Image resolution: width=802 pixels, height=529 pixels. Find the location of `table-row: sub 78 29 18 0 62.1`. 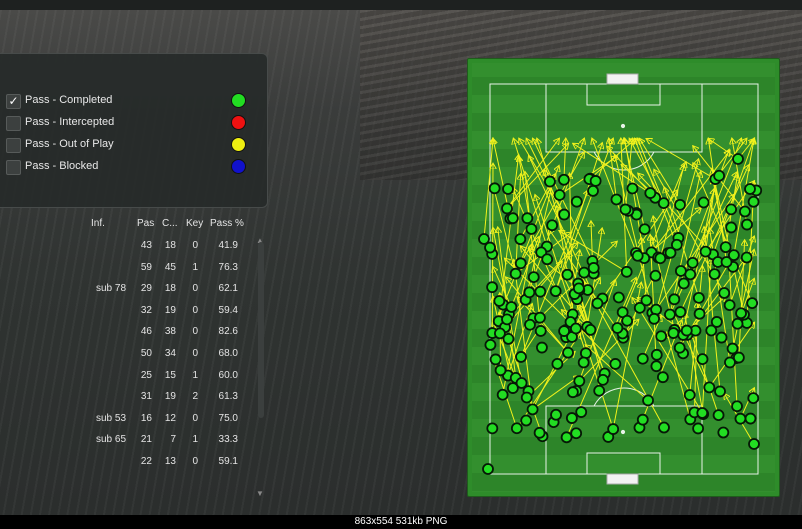

table-row: sub 78 29 18 0 62.1 is located at coordinates (127, 291).